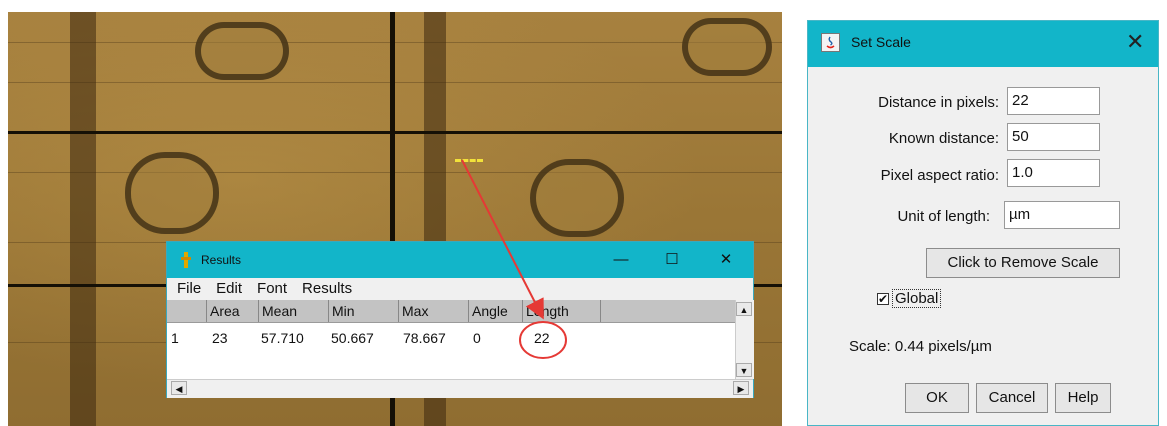 The height and width of the screenshot is (426, 1167). What do you see at coordinates (186, 260) in the screenshot?
I see `imagej-icon` at bounding box center [186, 260].